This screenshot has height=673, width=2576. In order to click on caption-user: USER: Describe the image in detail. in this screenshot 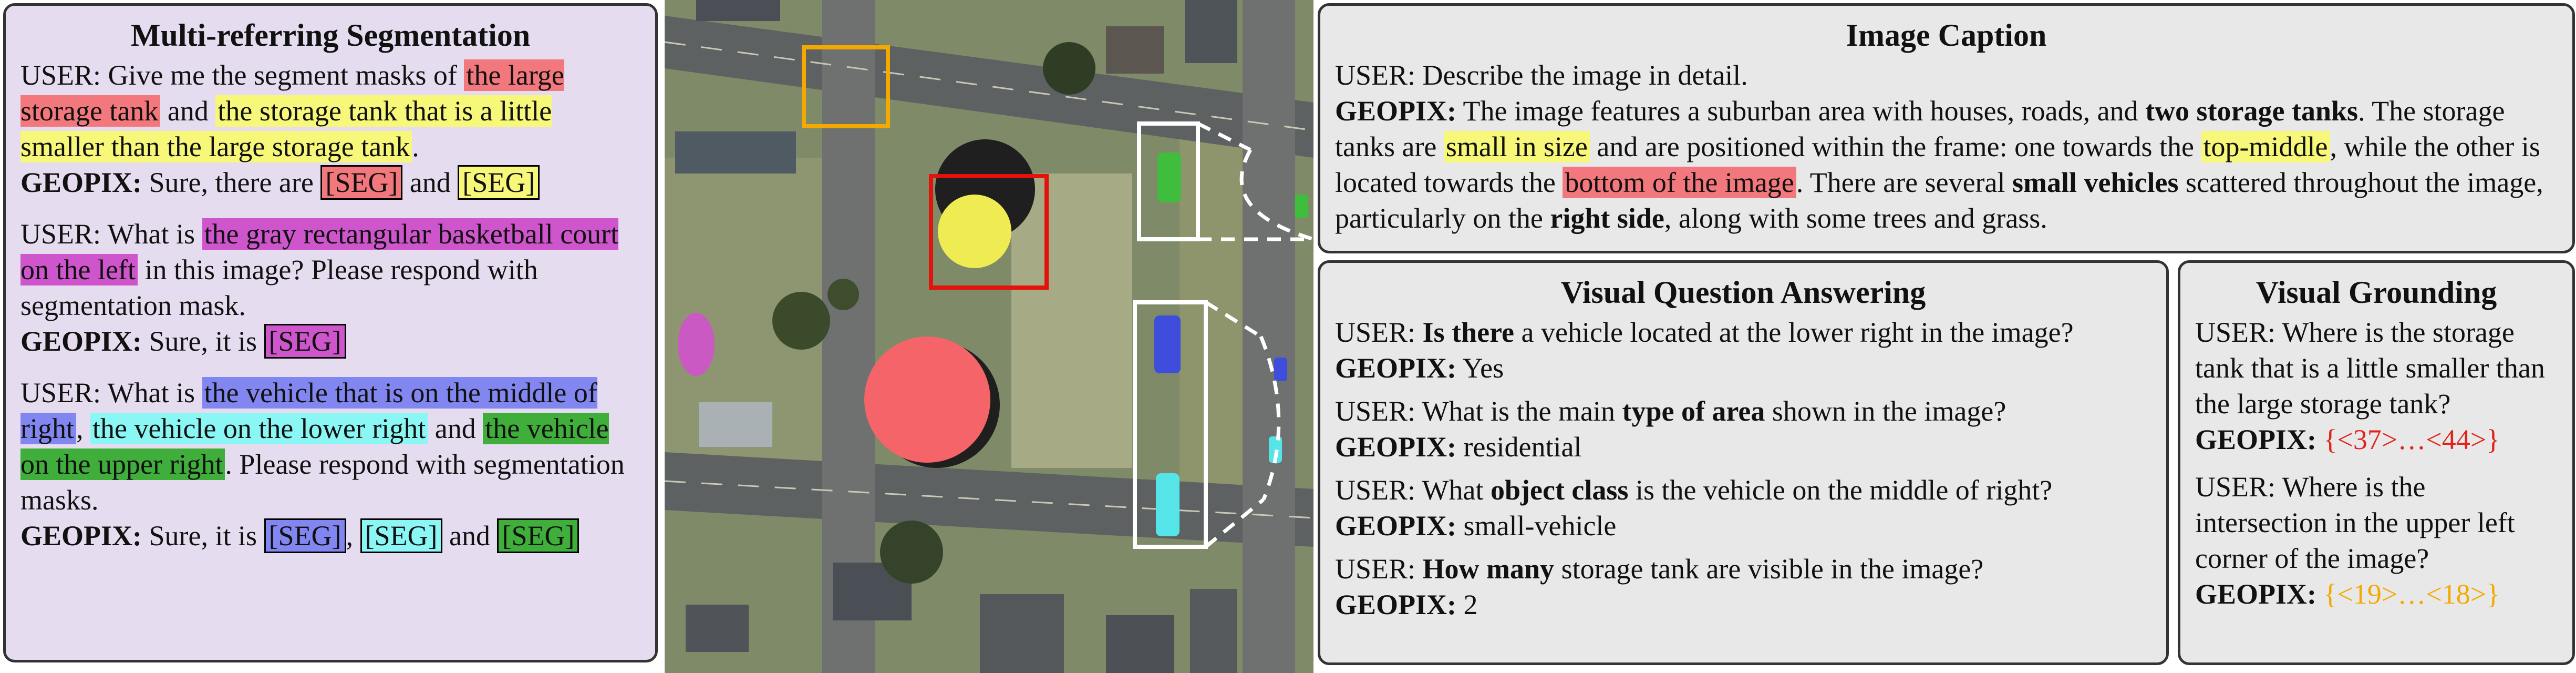, I will do `click(1541, 75)`.